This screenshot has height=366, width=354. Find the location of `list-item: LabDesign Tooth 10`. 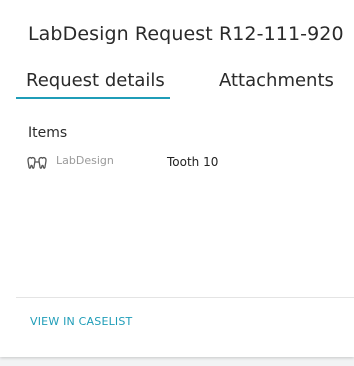

list-item: LabDesign Tooth 10 is located at coordinates (176, 163).